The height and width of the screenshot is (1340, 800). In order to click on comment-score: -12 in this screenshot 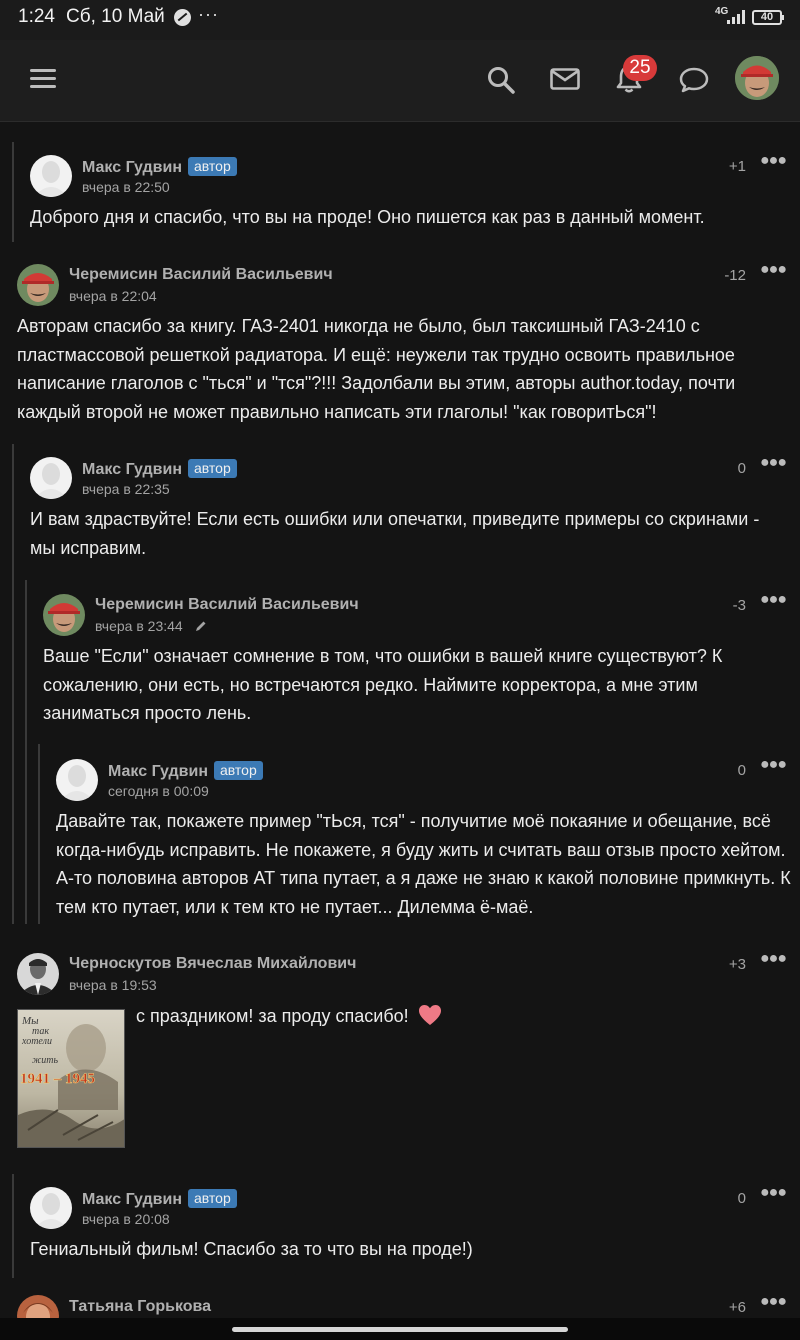, I will do `click(735, 275)`.